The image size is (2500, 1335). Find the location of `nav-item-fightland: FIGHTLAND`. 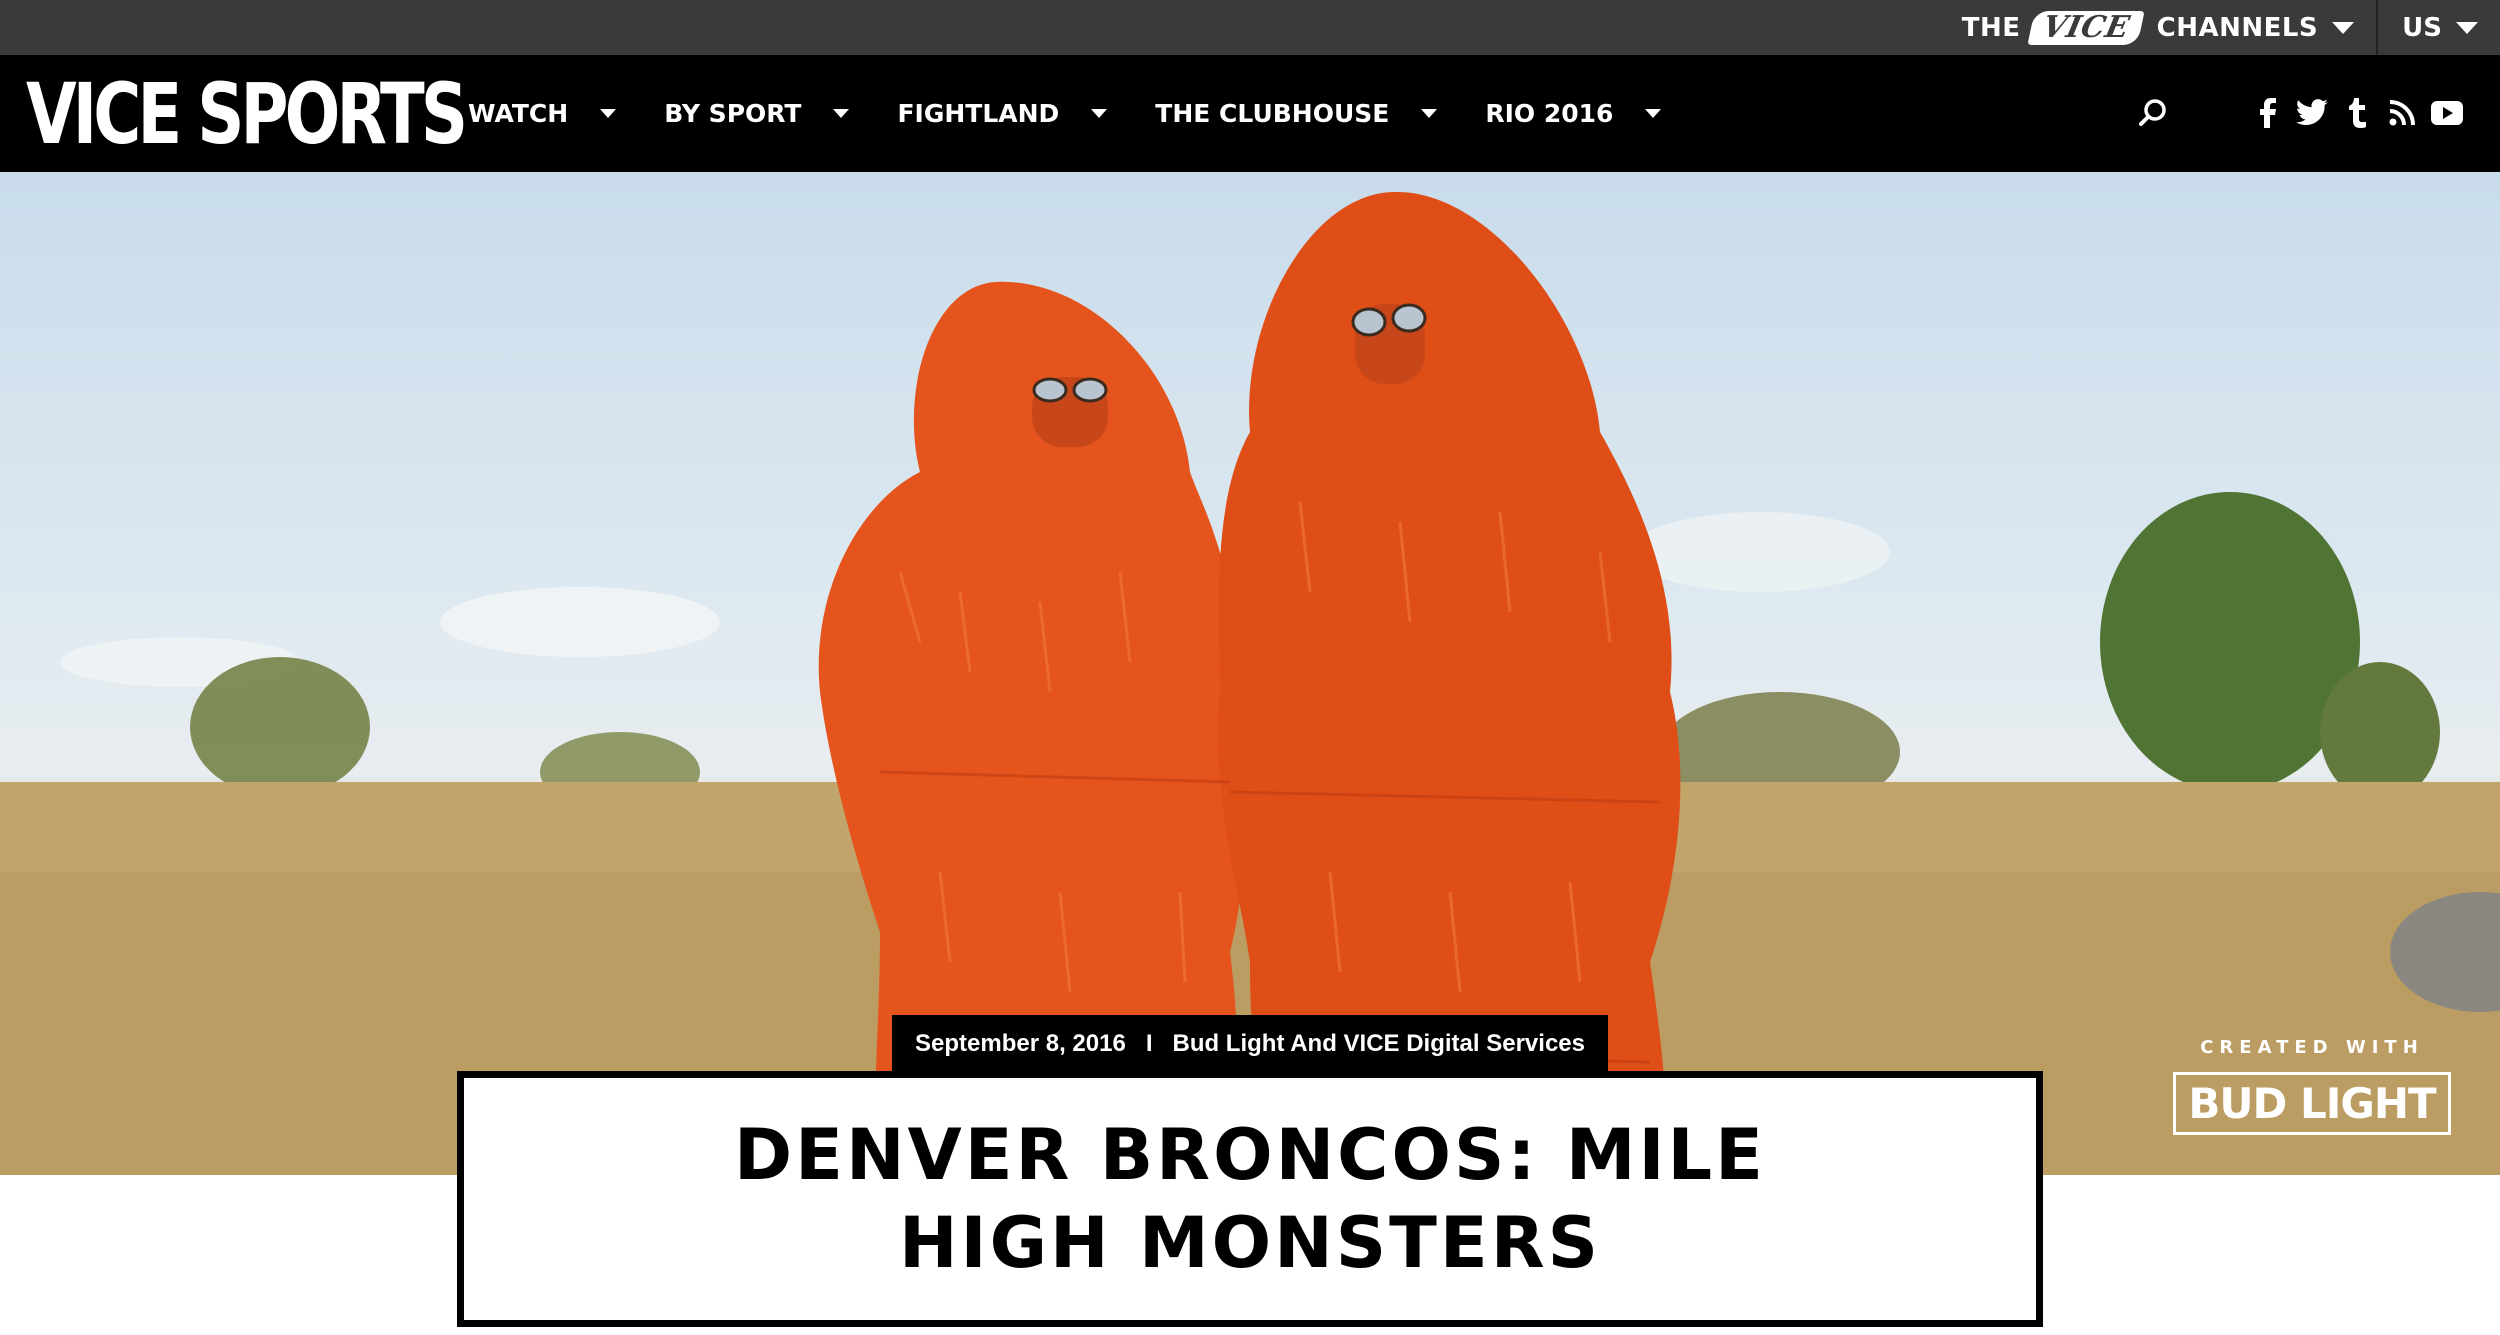

nav-item-fightland: FIGHTLAND is located at coordinates (1002, 113).